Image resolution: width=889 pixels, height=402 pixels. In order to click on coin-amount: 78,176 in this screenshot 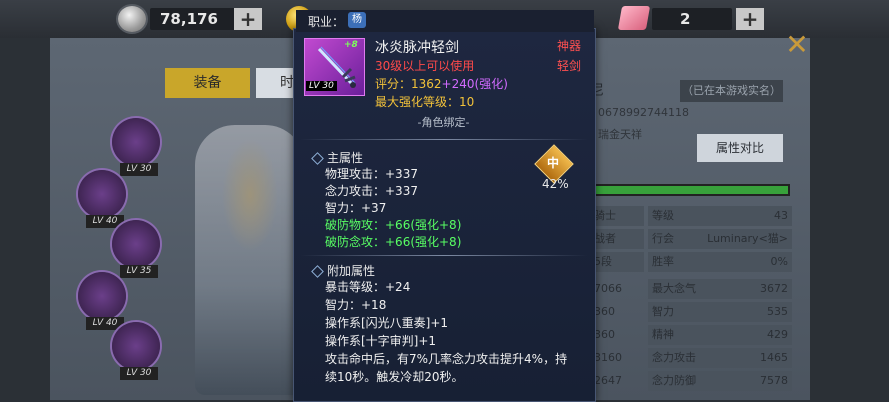, I will do `click(189, 19)`.